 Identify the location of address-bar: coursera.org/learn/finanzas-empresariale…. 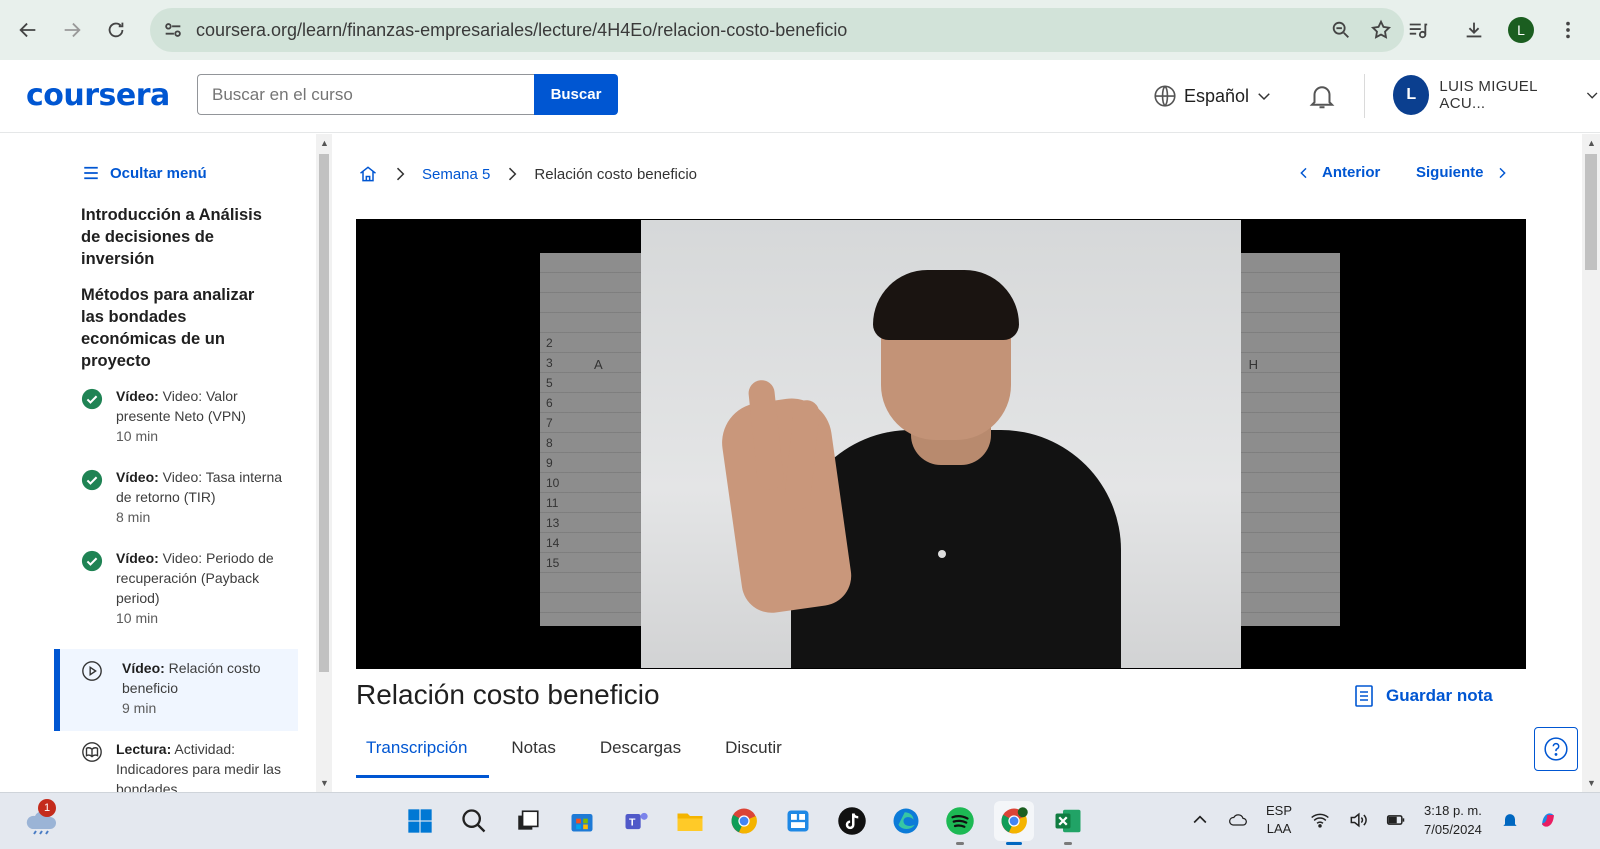
(777, 30).